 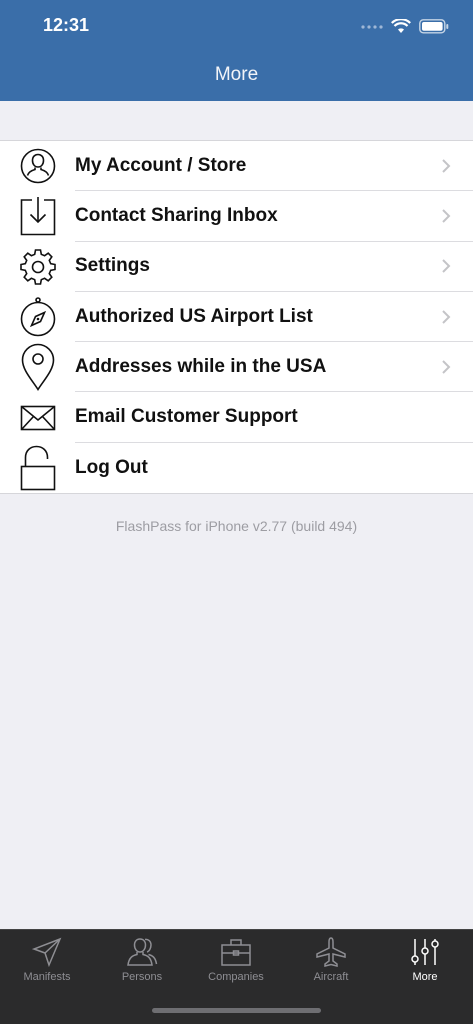 I want to click on persons-icon, so click(x=142, y=952).